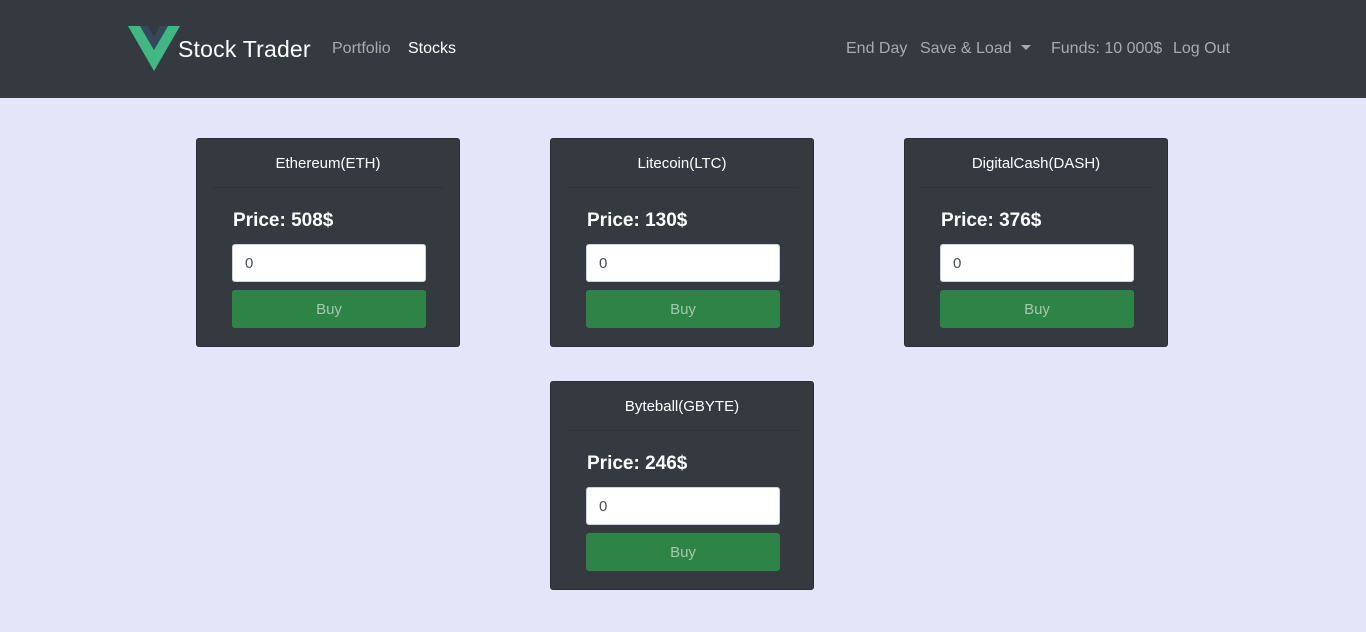  I want to click on stock-card-ltc: Litecoin(LTC) Price: 130$ Buy, so click(682, 242).